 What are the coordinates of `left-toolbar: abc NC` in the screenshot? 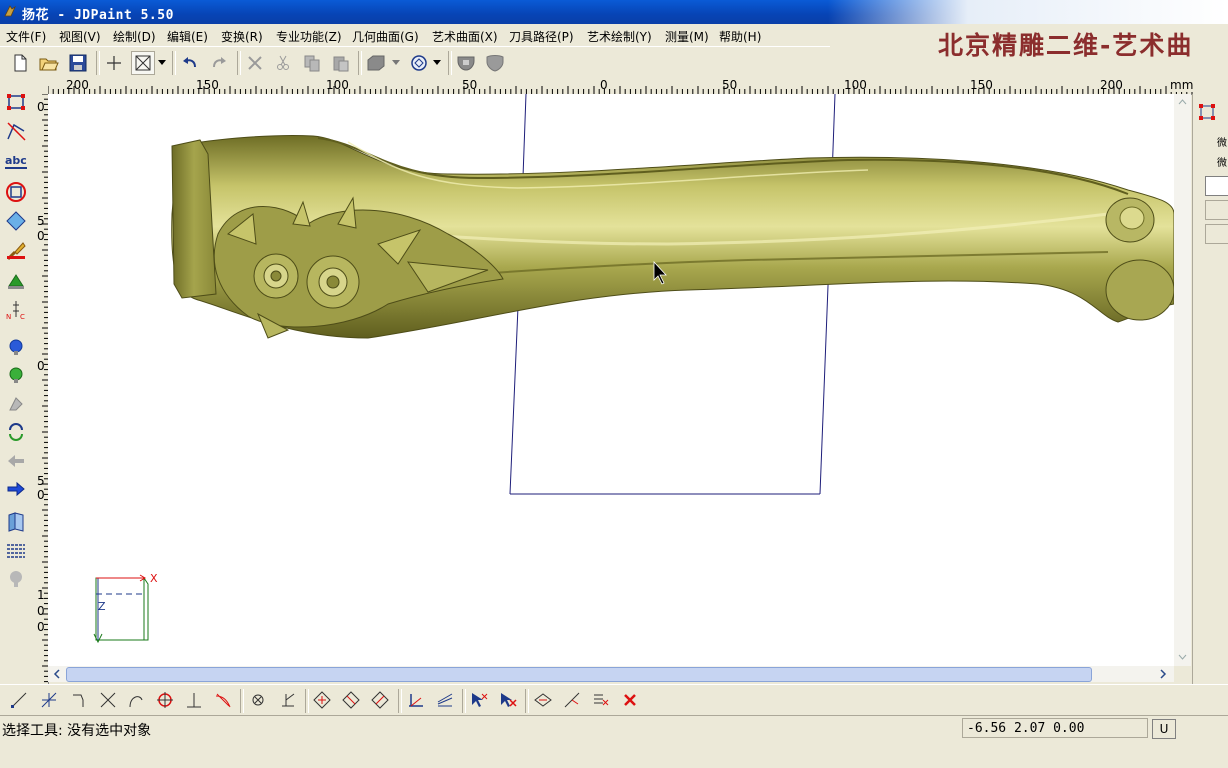 It's located at (16, 388).